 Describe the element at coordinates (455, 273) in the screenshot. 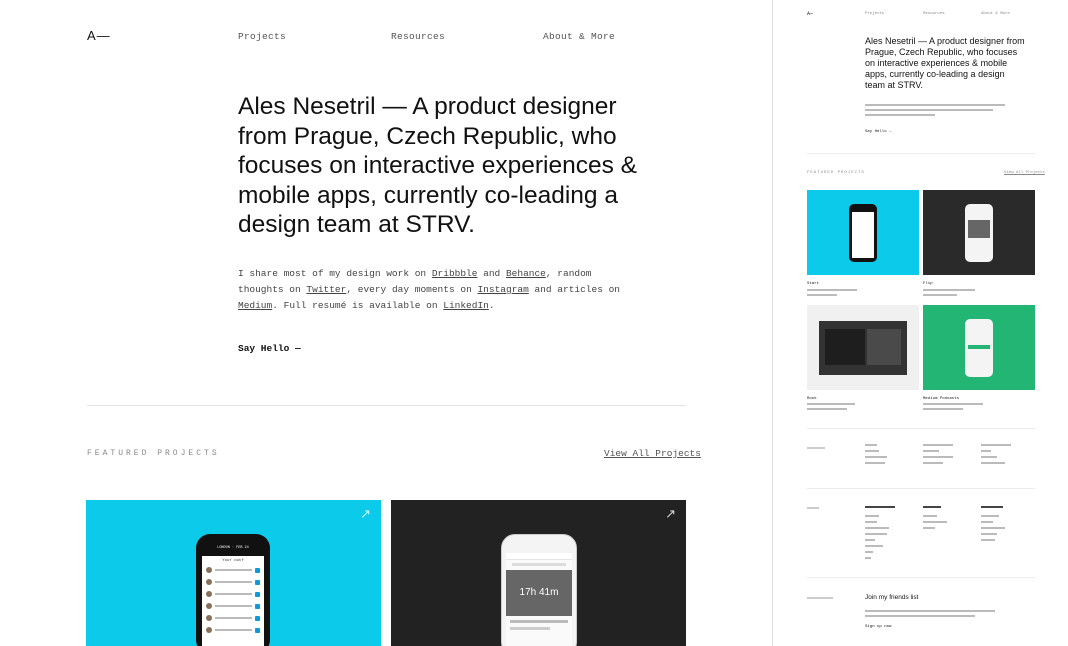

I see `link-dribbble: Dribbble` at that location.